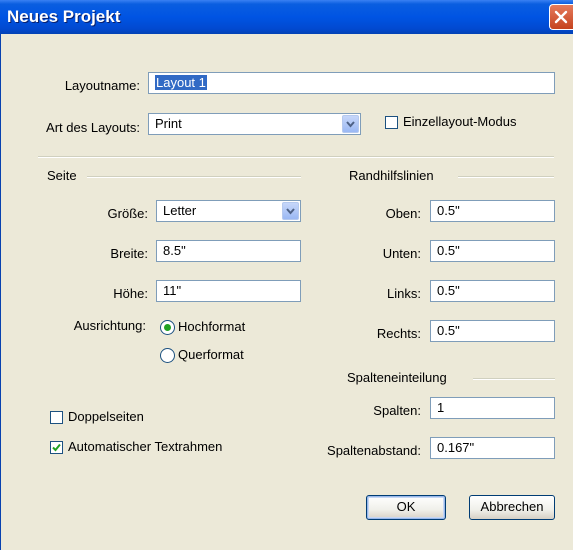 The image size is (573, 550). What do you see at coordinates (172, 290) in the screenshot?
I see `hoehe-value: 11"` at bounding box center [172, 290].